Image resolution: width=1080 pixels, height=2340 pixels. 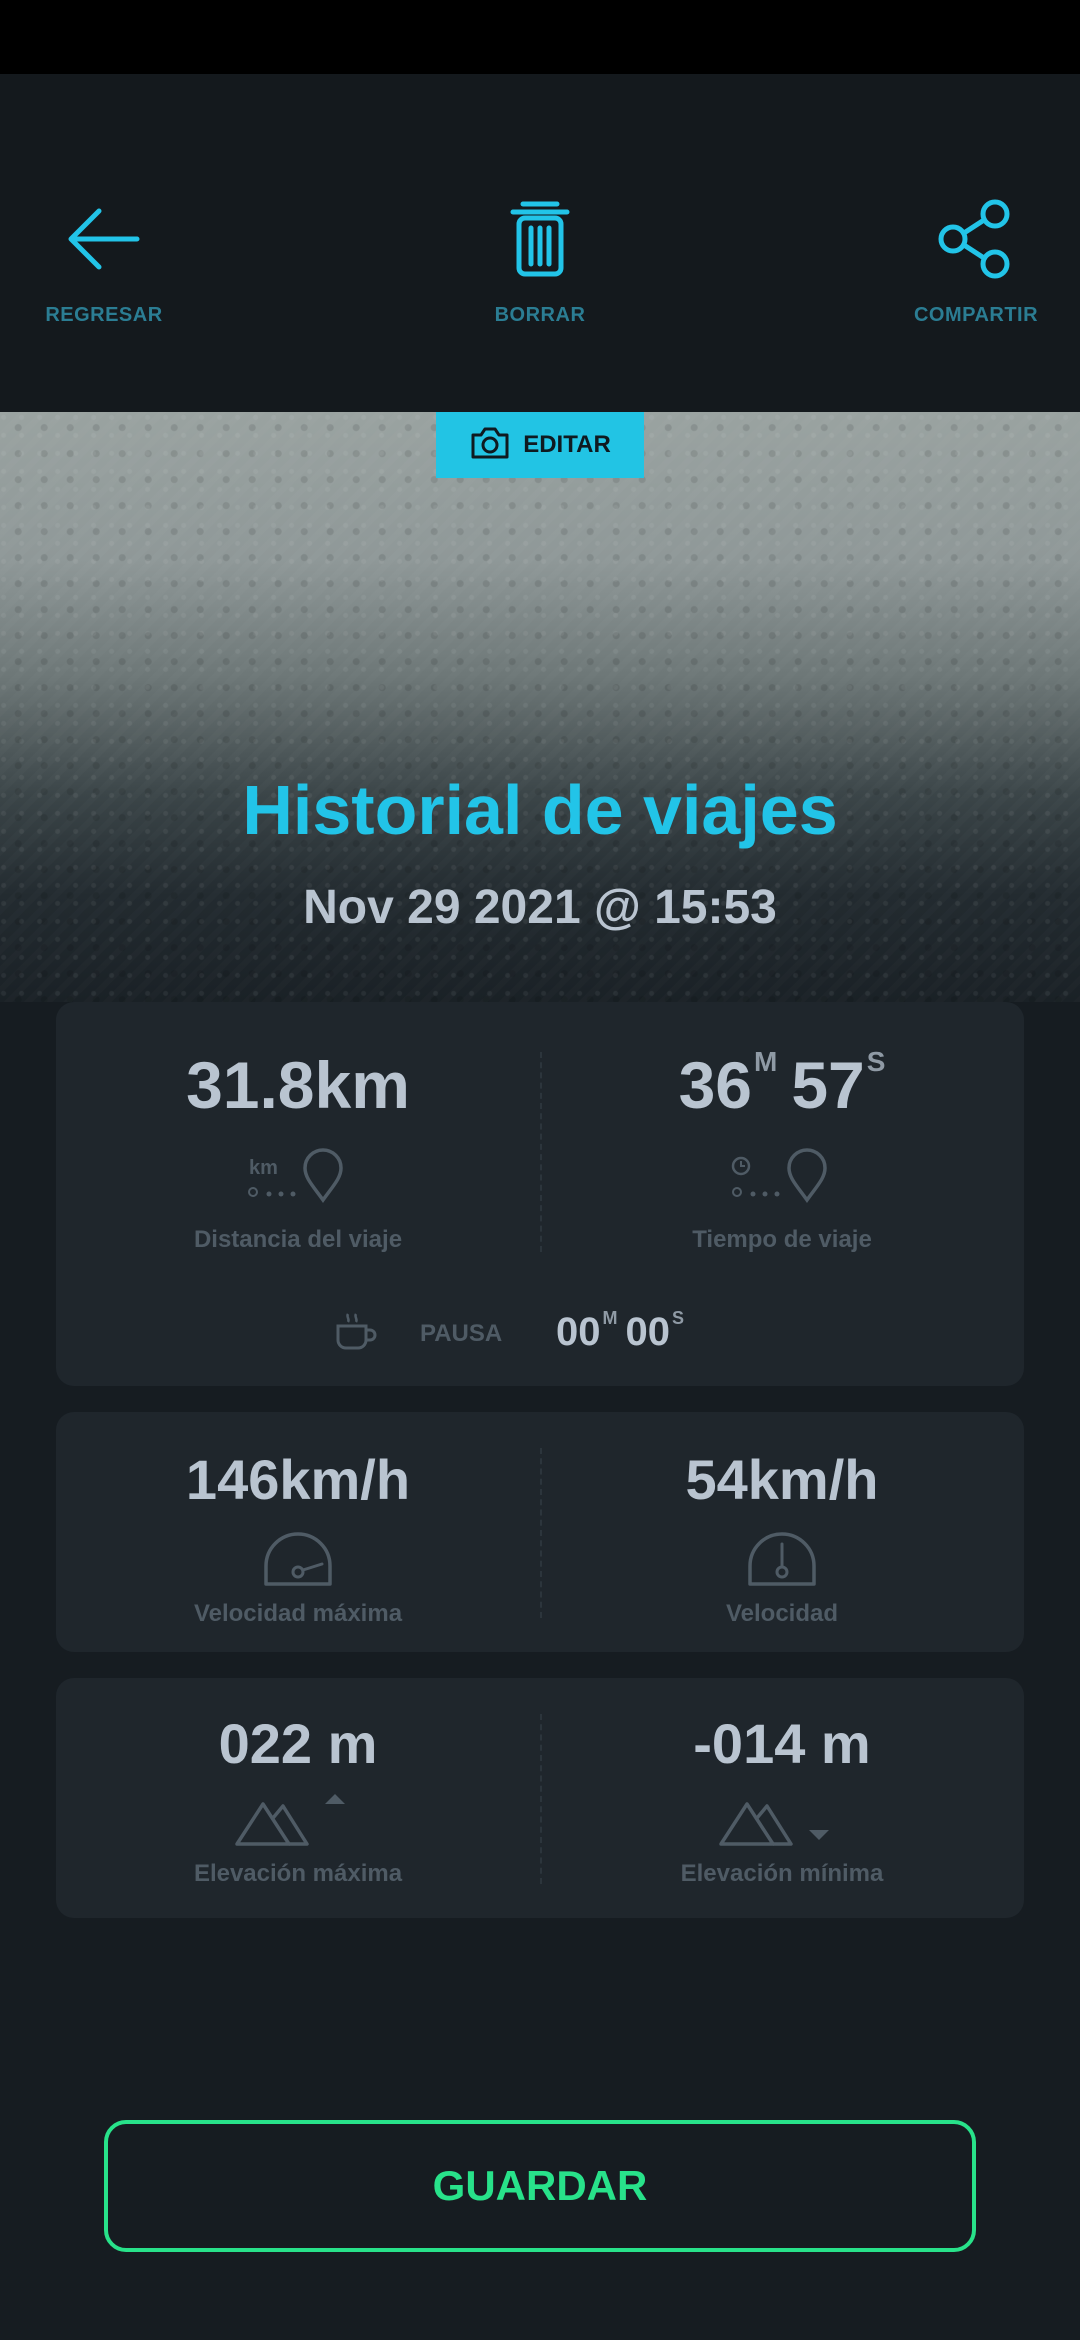 What do you see at coordinates (104, 239) in the screenshot?
I see `arrow-left-icon` at bounding box center [104, 239].